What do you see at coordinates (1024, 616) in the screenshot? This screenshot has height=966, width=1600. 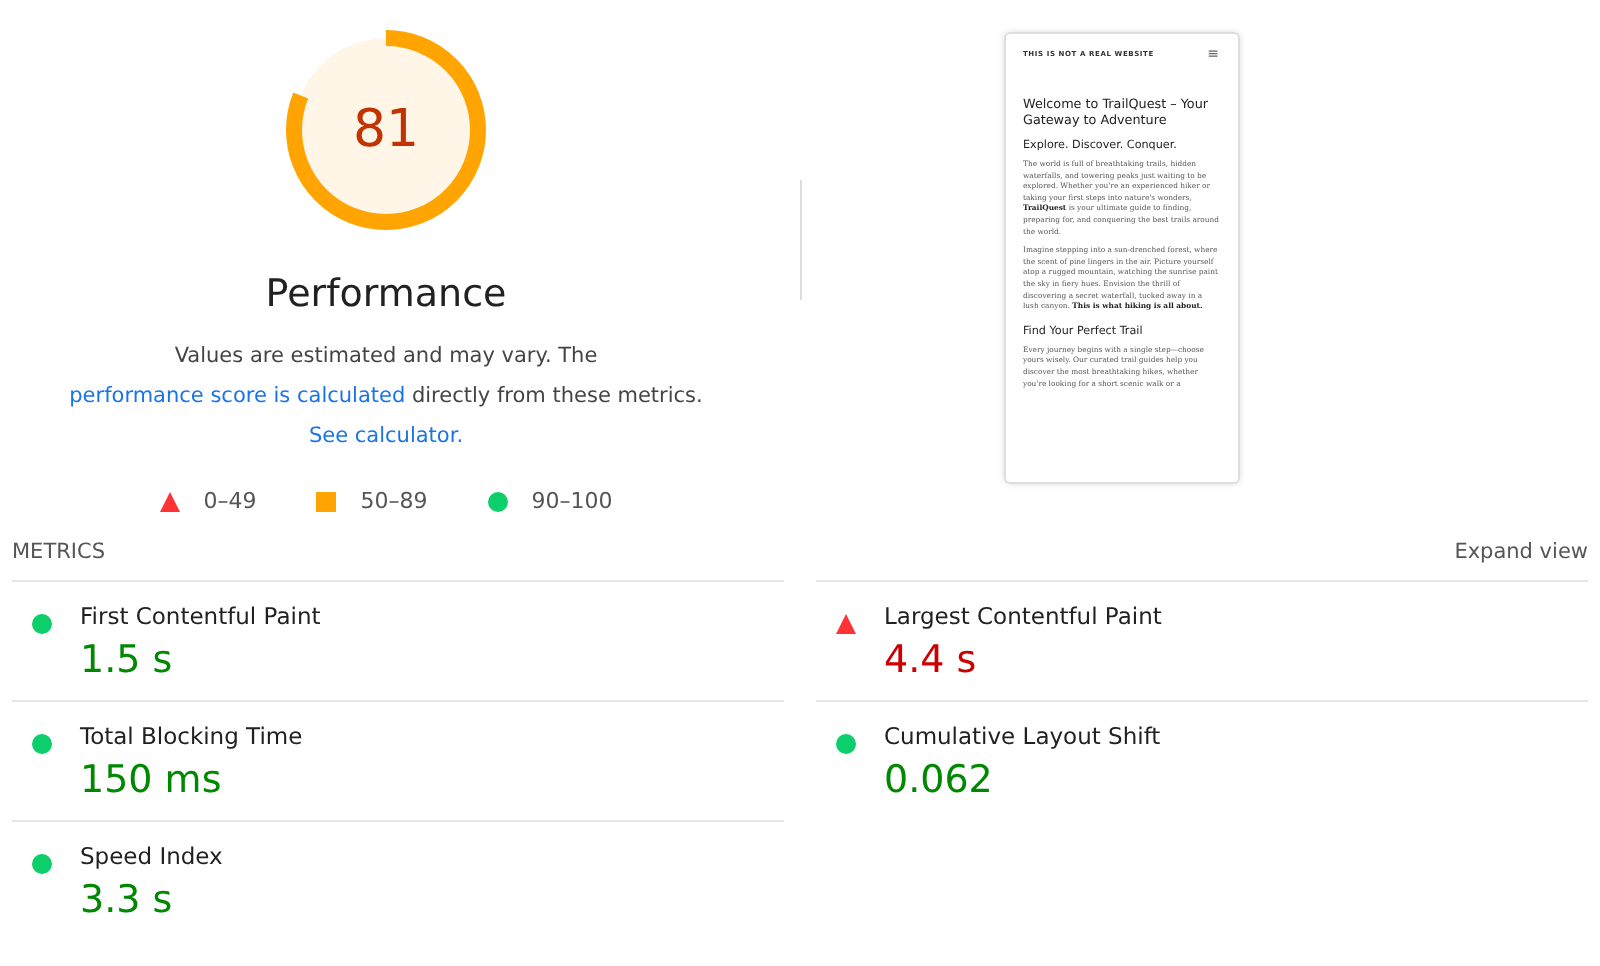 I see `metric-name: Largest Contentful Paint` at bounding box center [1024, 616].